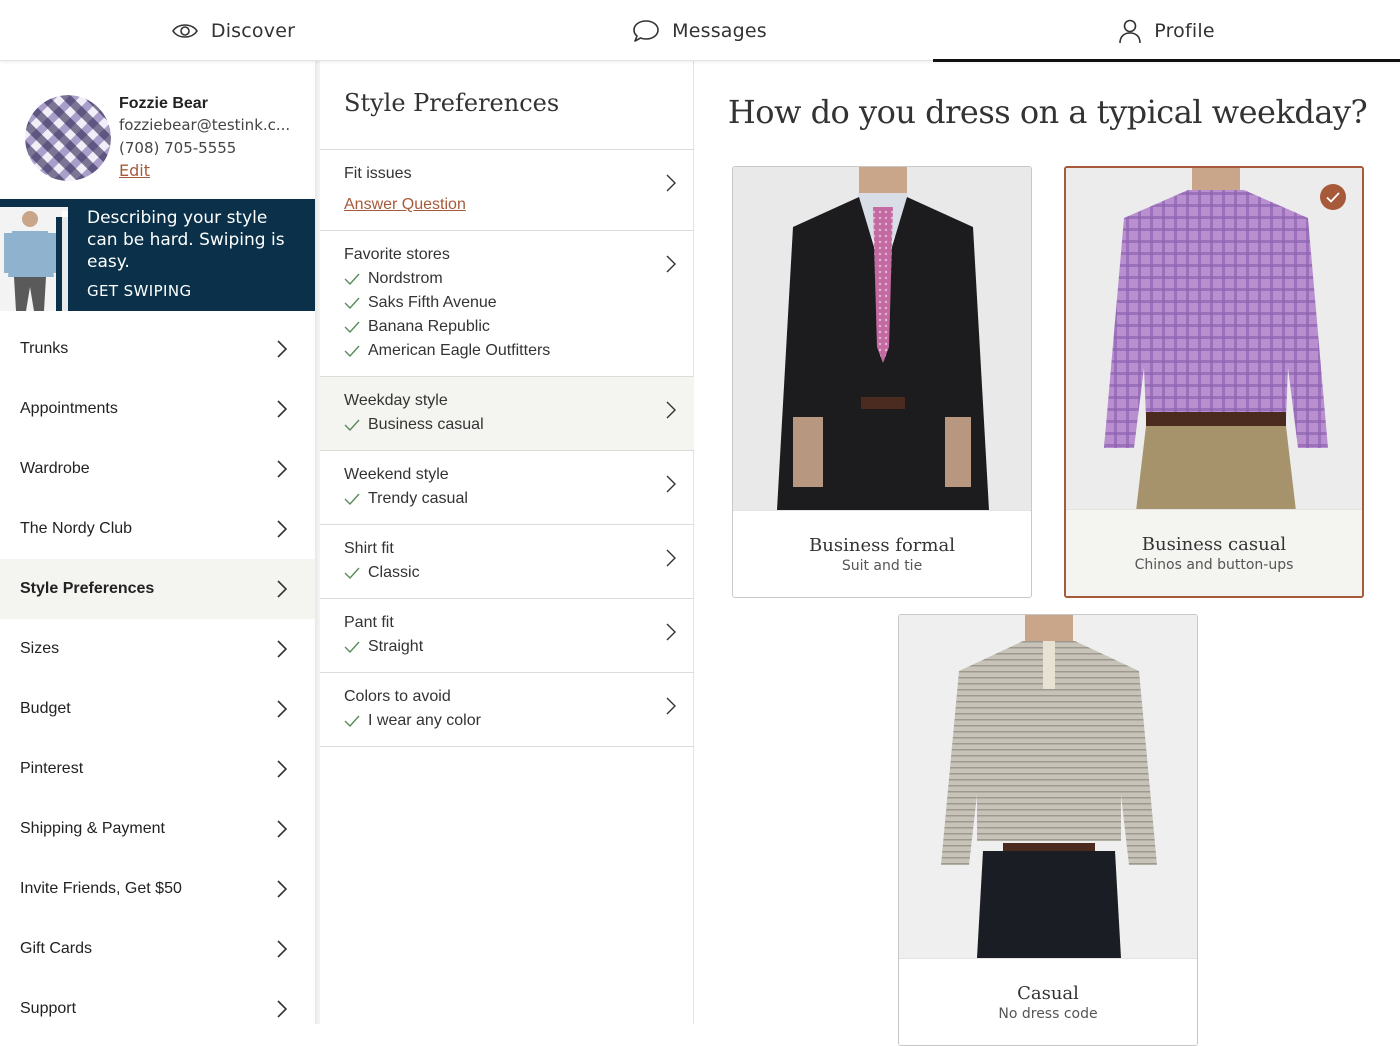 The height and width of the screenshot is (1046, 1400). Describe the element at coordinates (69, 408) in the screenshot. I see `sidebar-item-label: Appointments` at that location.